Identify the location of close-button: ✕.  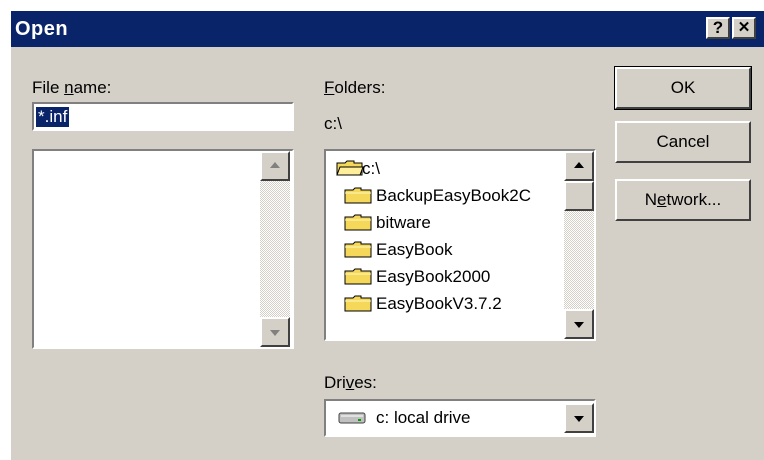
(744, 28).